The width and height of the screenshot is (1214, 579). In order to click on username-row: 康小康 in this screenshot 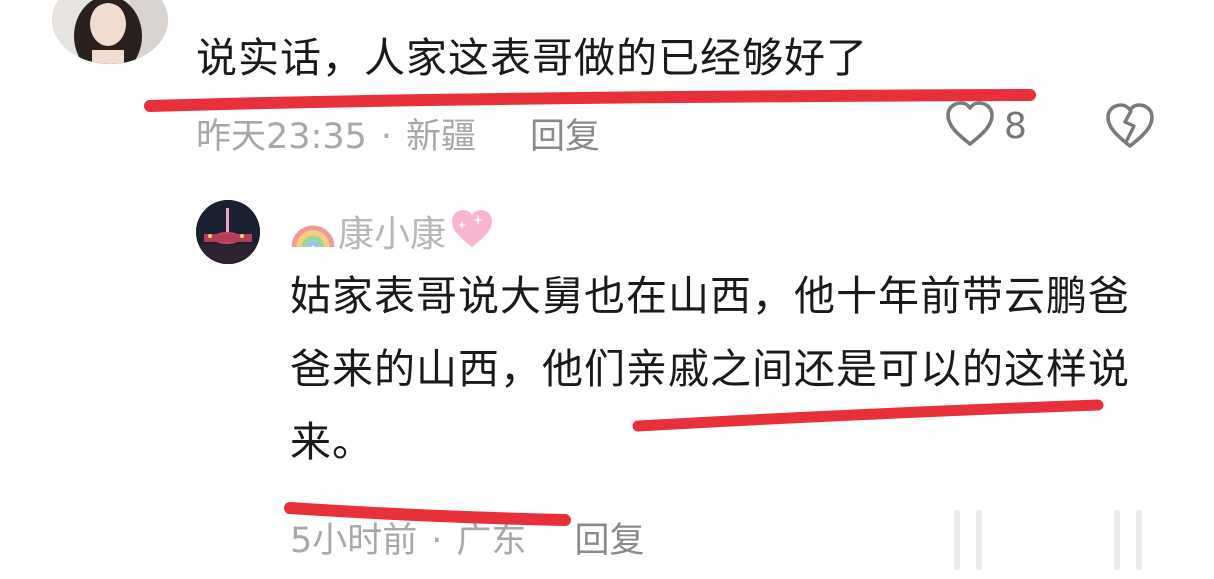, I will do `click(393, 231)`.